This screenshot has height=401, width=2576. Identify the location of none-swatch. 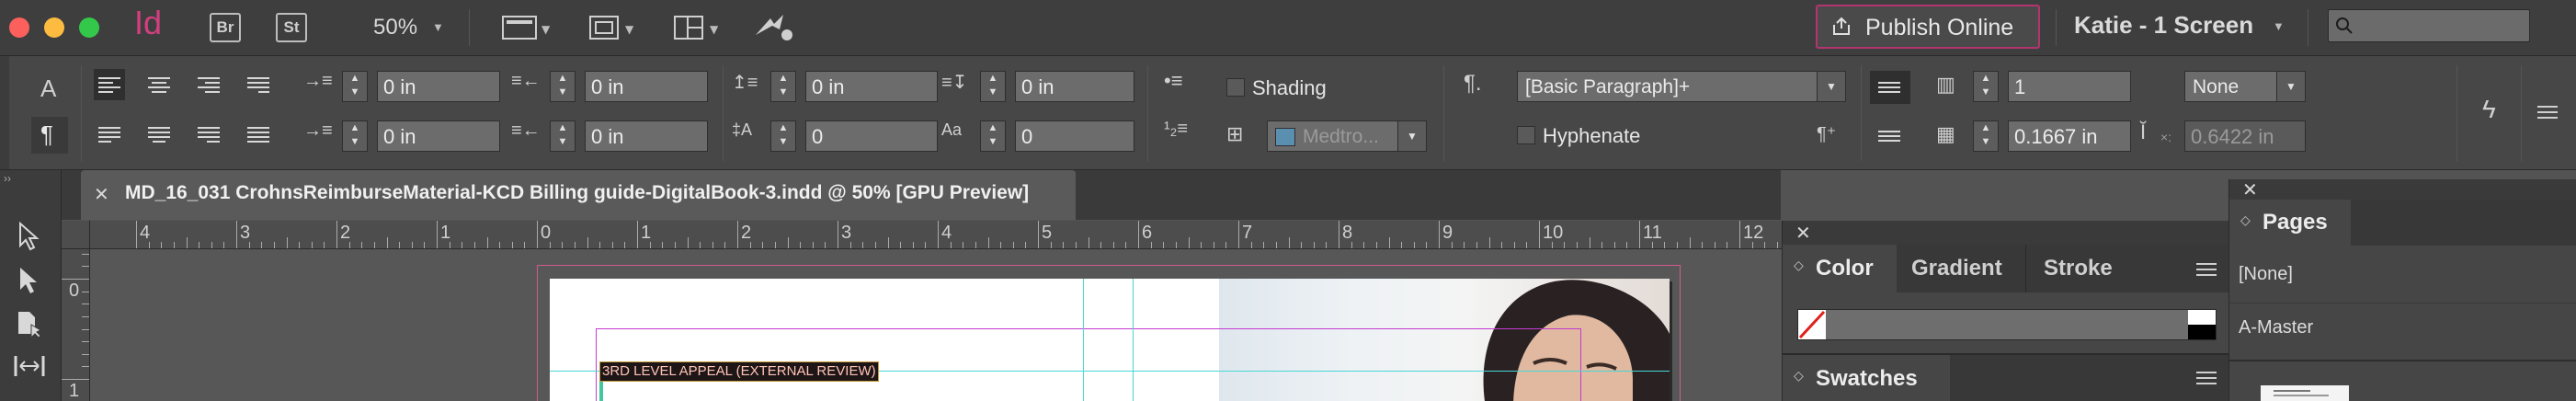
(1812, 324).